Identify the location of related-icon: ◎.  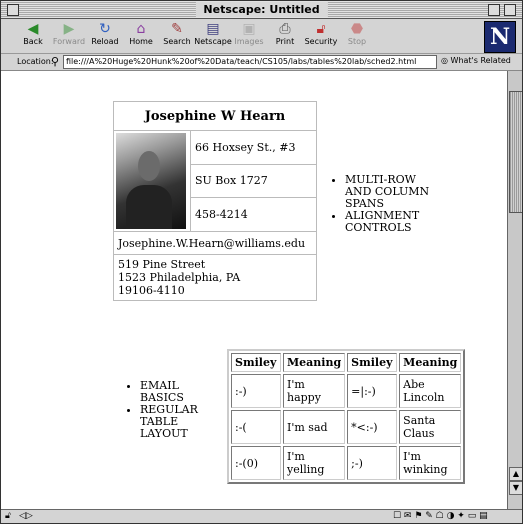
(444, 60).